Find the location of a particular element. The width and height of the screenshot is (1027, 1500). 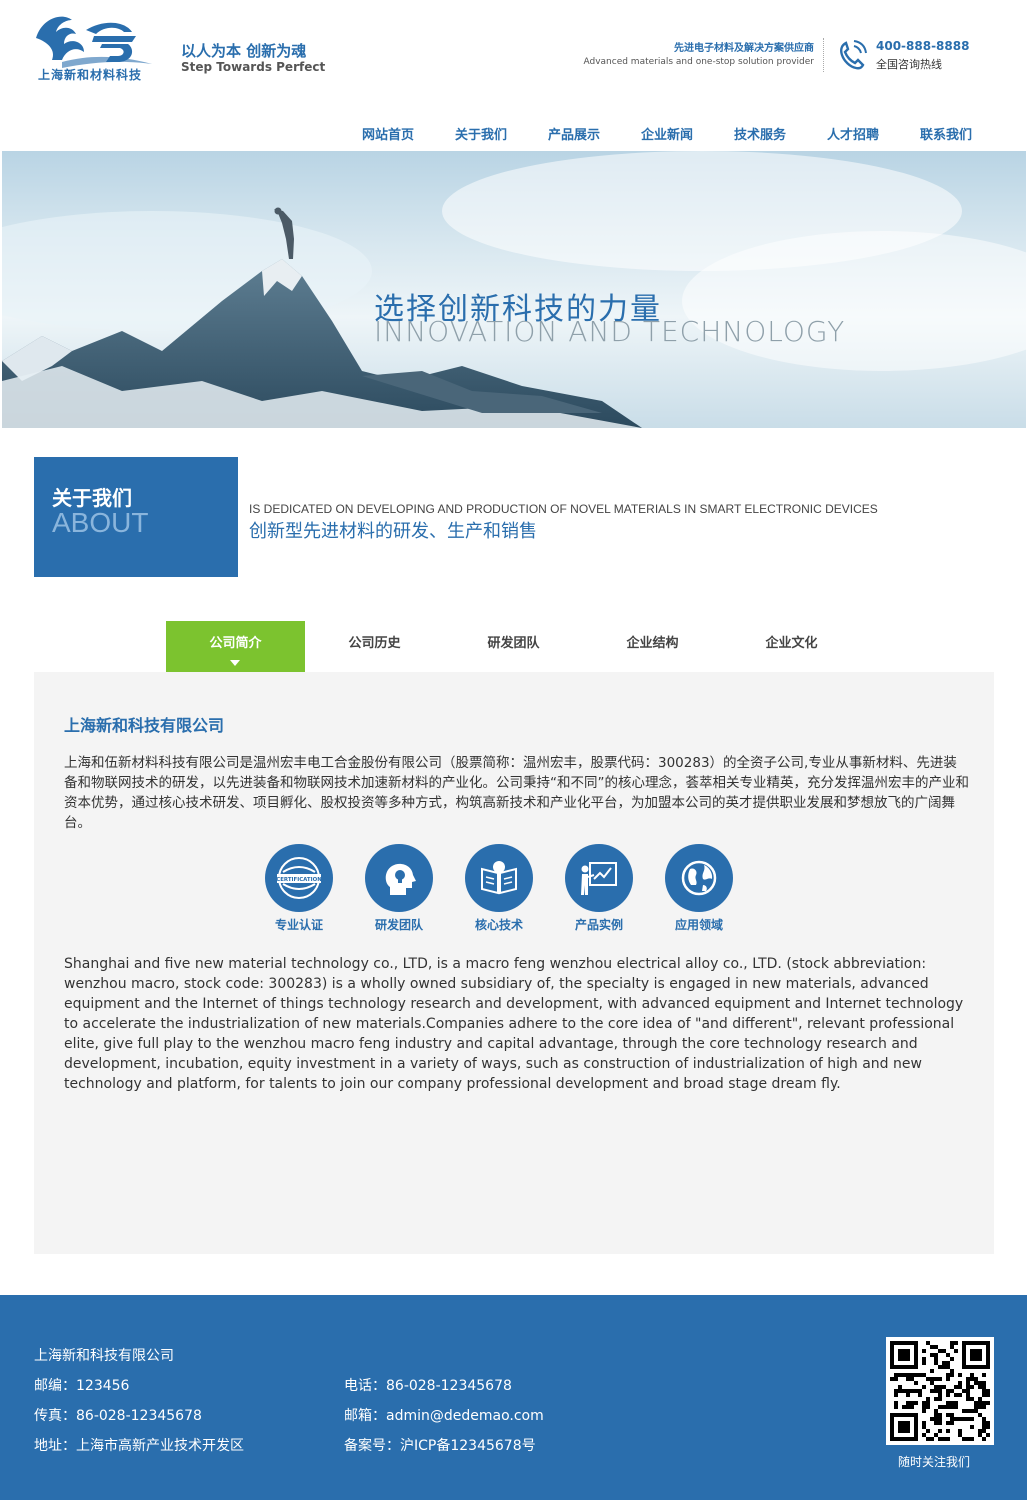

presentation-icon is located at coordinates (599, 878).